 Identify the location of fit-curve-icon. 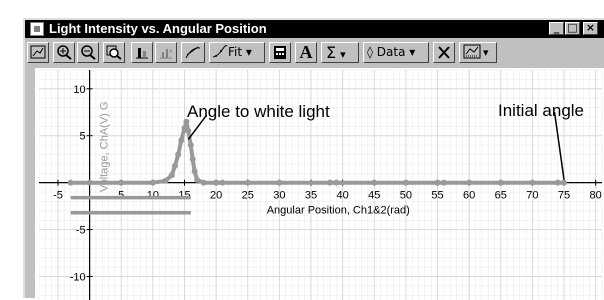
(220, 51).